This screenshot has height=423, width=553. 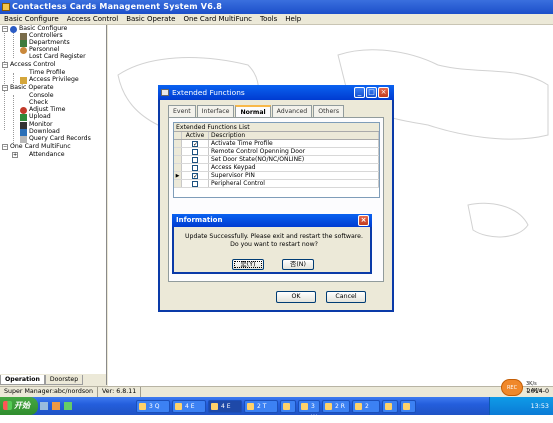 I want to click on ok-button: OK, so click(x=296, y=297).